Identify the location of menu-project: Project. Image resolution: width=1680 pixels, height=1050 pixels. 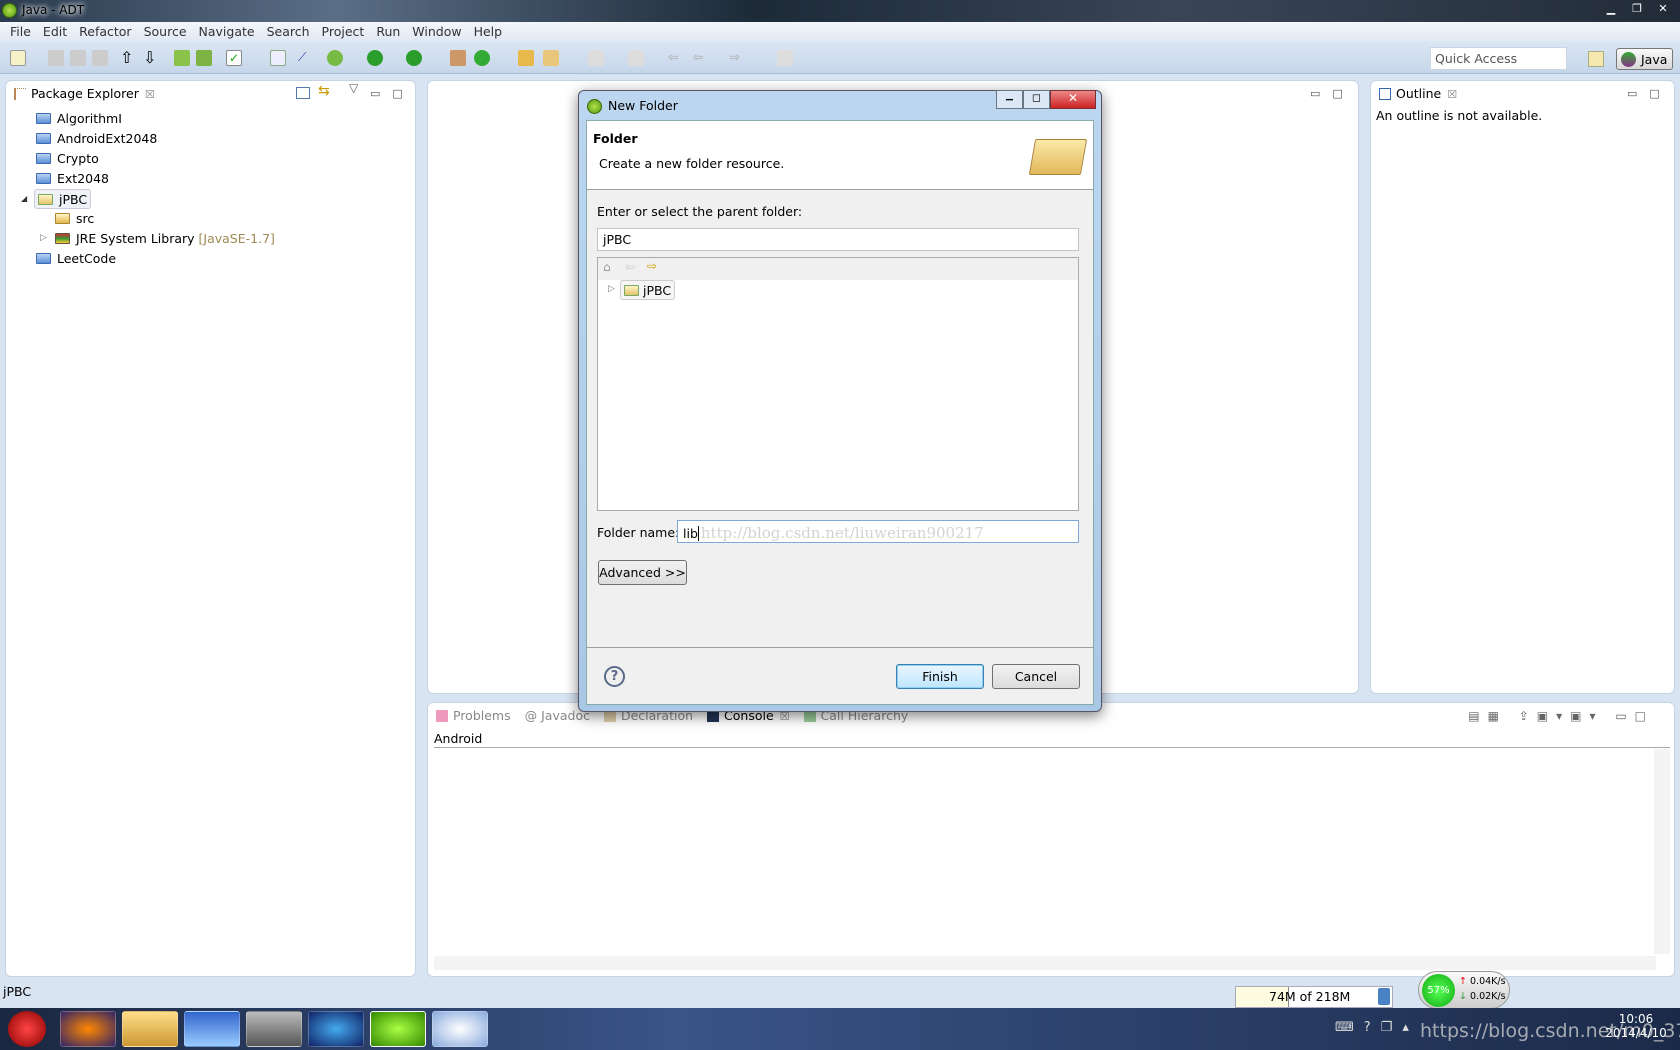
(343, 32).